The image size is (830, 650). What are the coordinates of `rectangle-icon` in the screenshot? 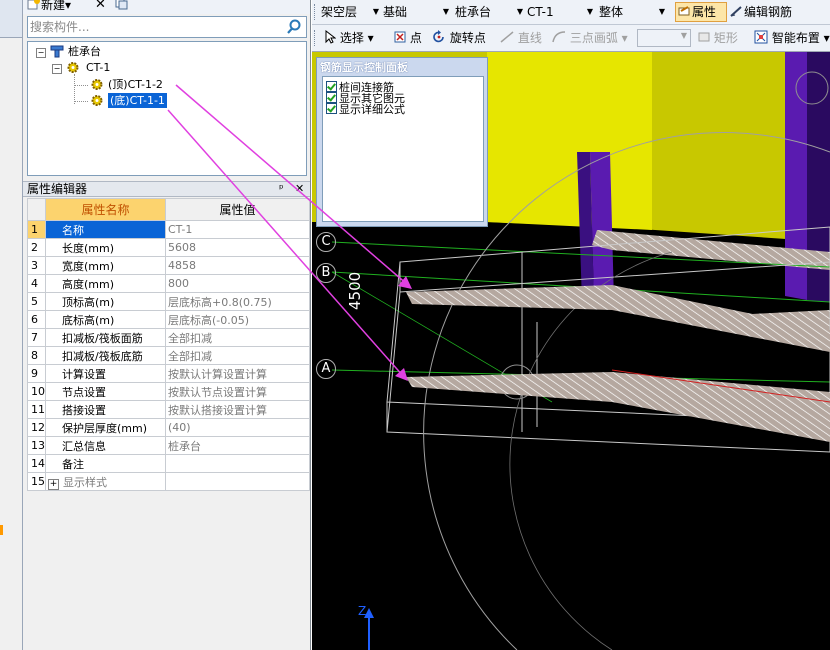 It's located at (704, 37).